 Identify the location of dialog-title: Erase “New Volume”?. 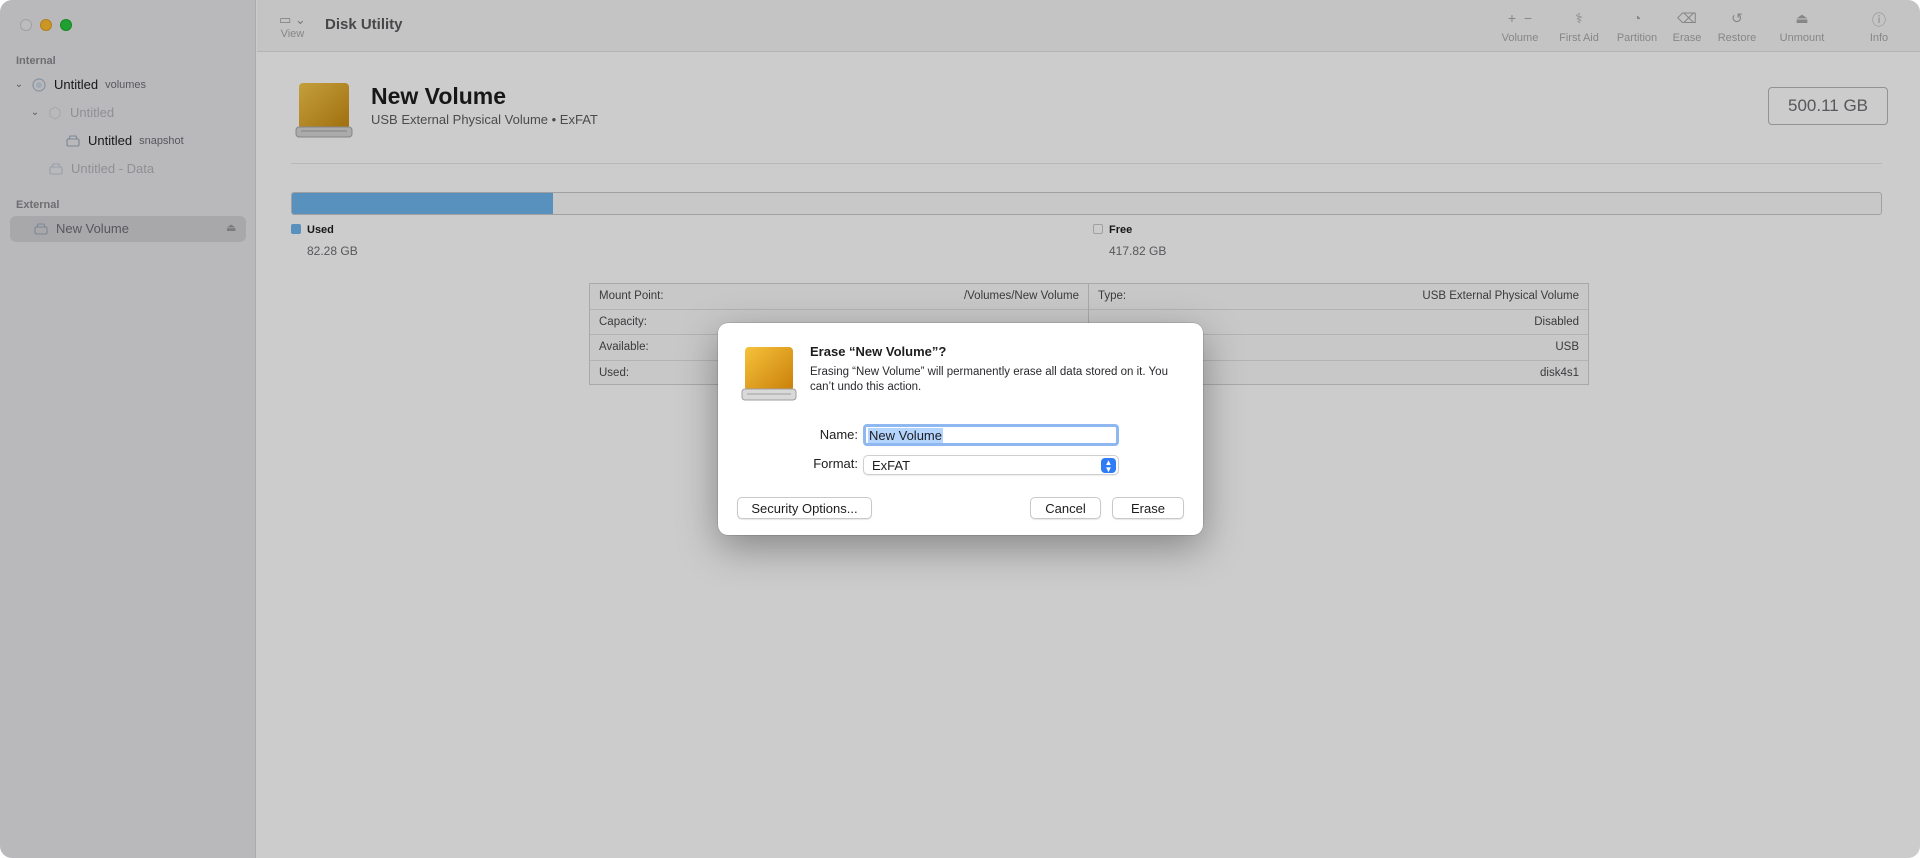
(878, 351).